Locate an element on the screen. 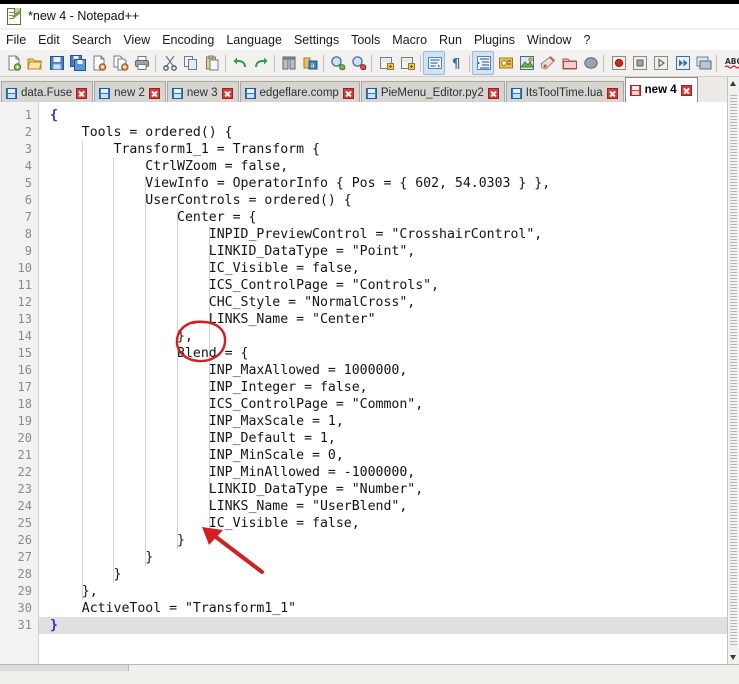 The image size is (739, 684). scroll-down-arrow-icon is located at coordinates (733, 657).